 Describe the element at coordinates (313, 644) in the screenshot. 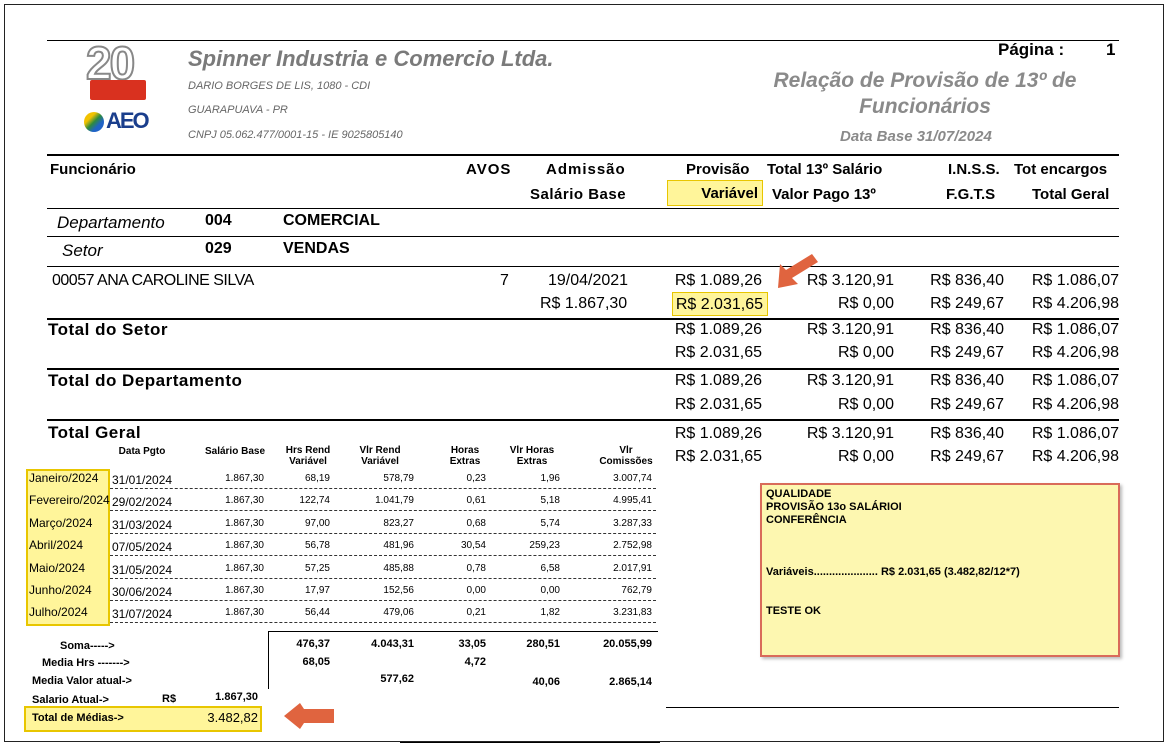

I see `soma-hrs: 476,37` at that location.